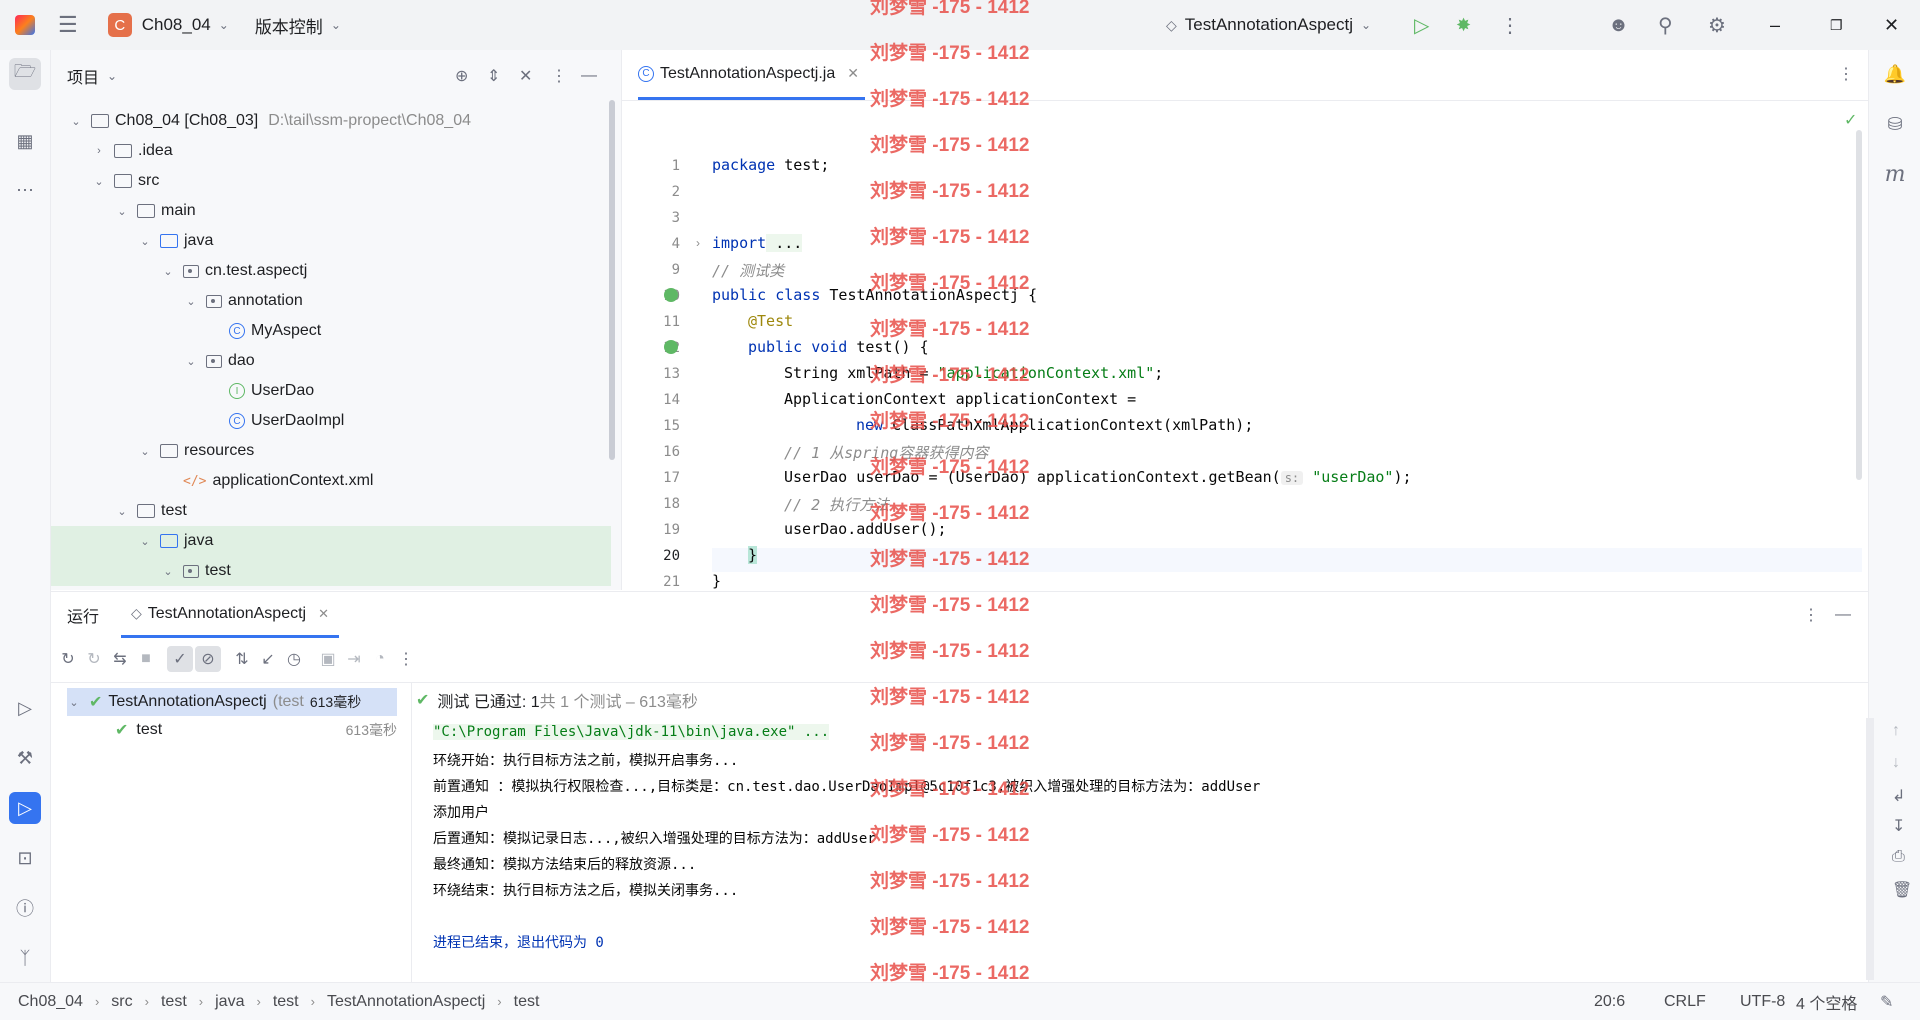  Describe the element at coordinates (146, 659) in the screenshot. I see `stop-icon: ■` at that location.